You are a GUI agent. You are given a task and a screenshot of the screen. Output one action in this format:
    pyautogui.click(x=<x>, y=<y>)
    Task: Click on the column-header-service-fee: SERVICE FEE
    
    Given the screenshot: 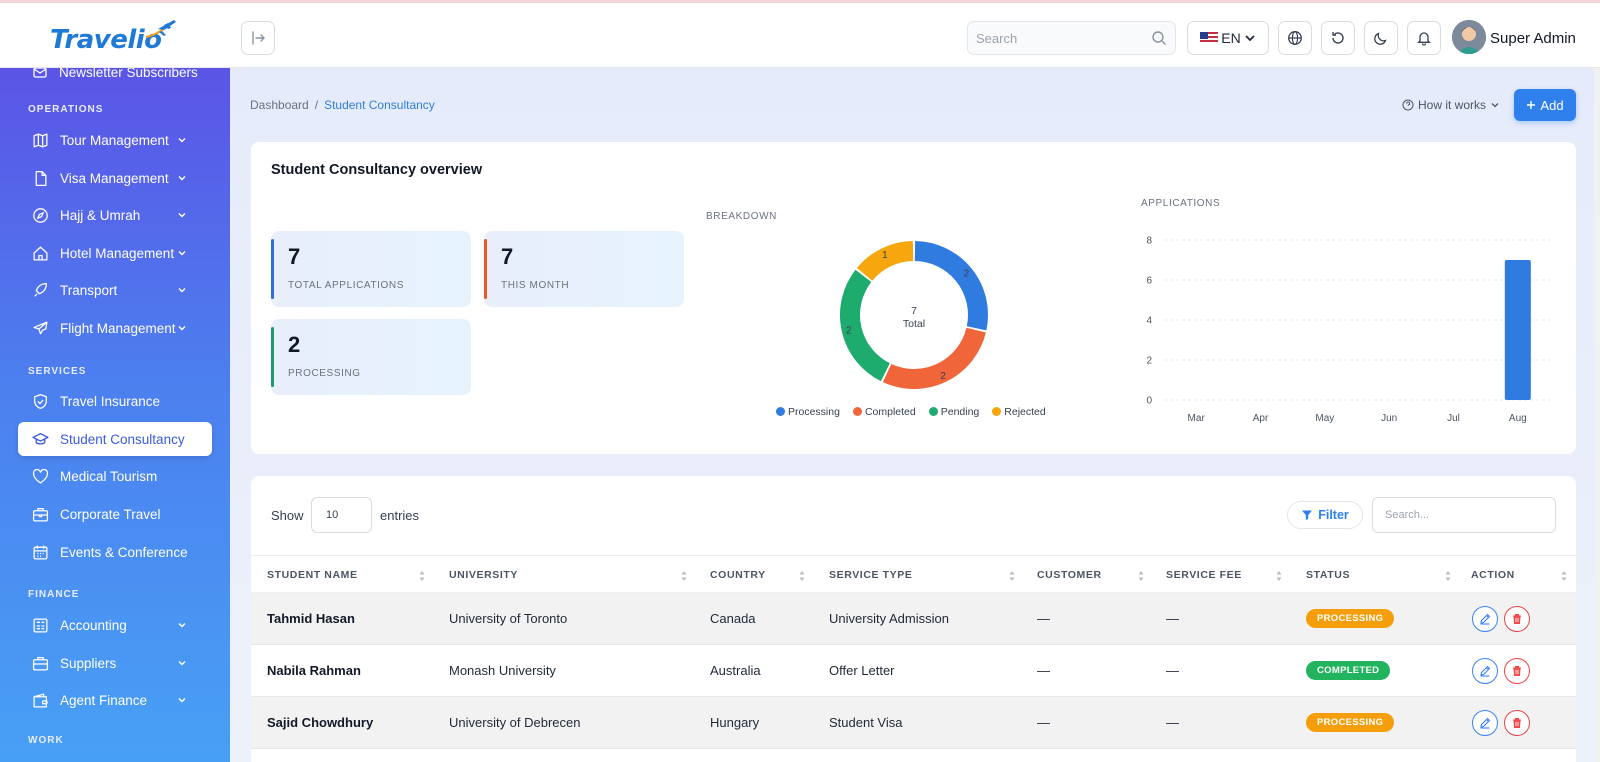 What is the action you would take?
    pyautogui.click(x=1204, y=575)
    